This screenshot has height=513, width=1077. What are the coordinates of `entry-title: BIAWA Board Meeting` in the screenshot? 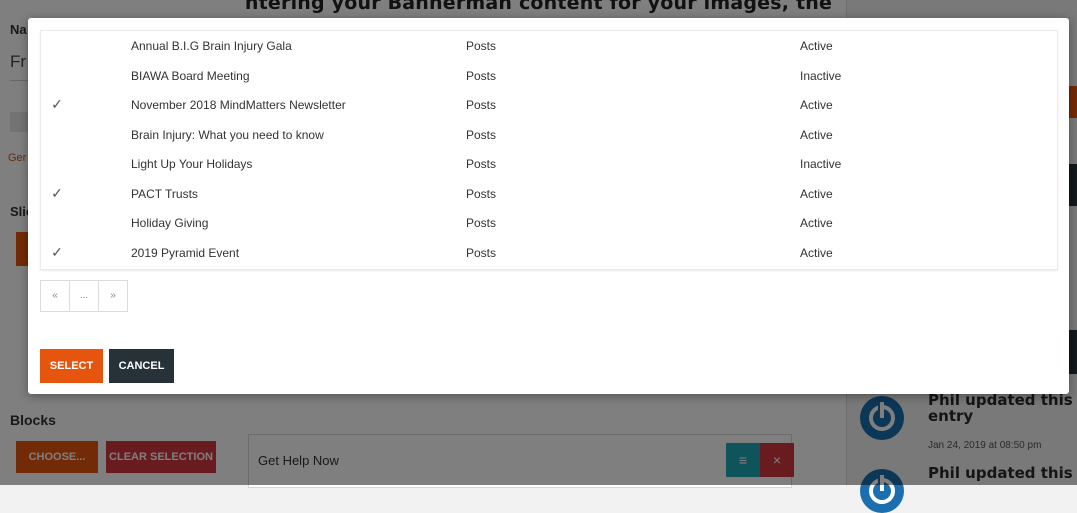 It's located at (190, 75).